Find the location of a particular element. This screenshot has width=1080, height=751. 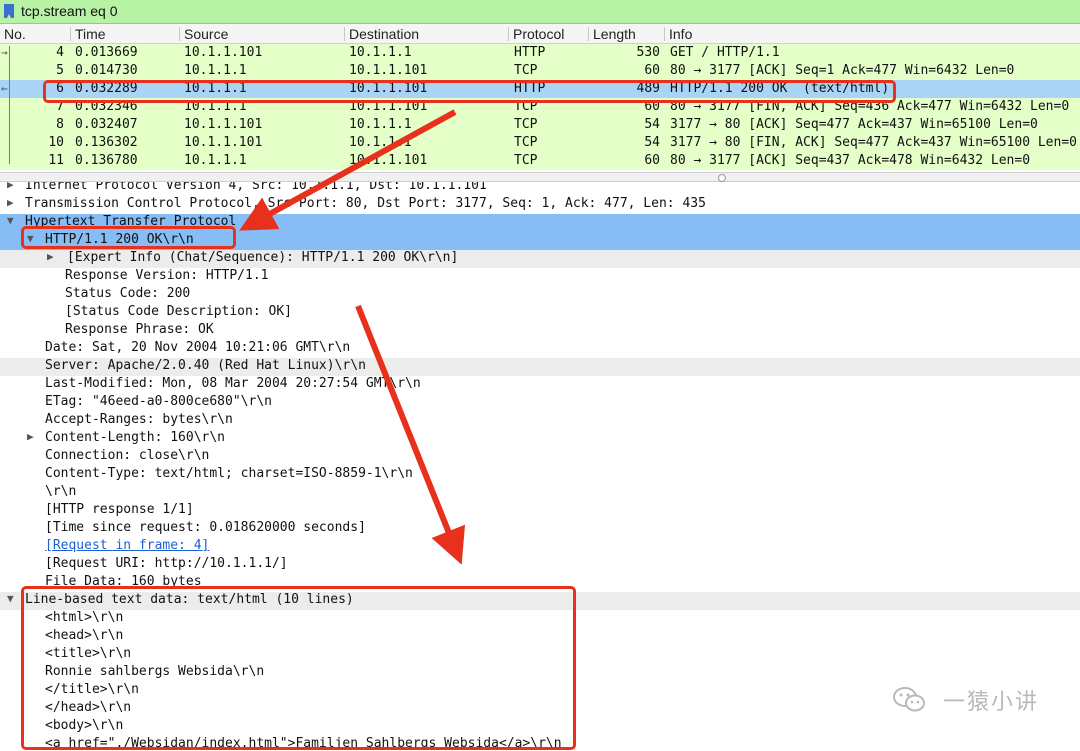

annotation-arrows is located at coordinates (352, 337).